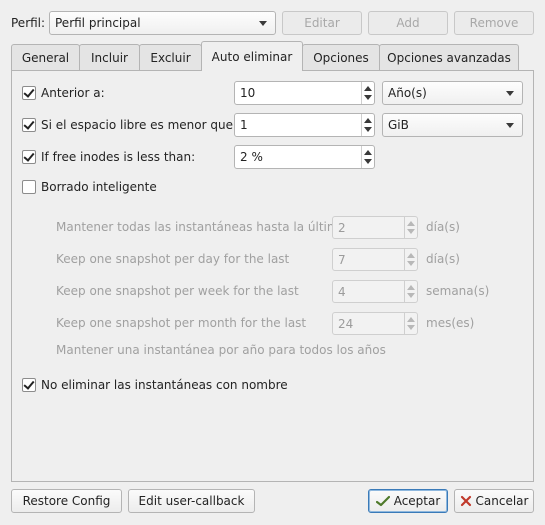 This screenshot has width=545, height=525. Describe the element at coordinates (29, 385) in the screenshot. I see `keep-named-checkbox` at that location.